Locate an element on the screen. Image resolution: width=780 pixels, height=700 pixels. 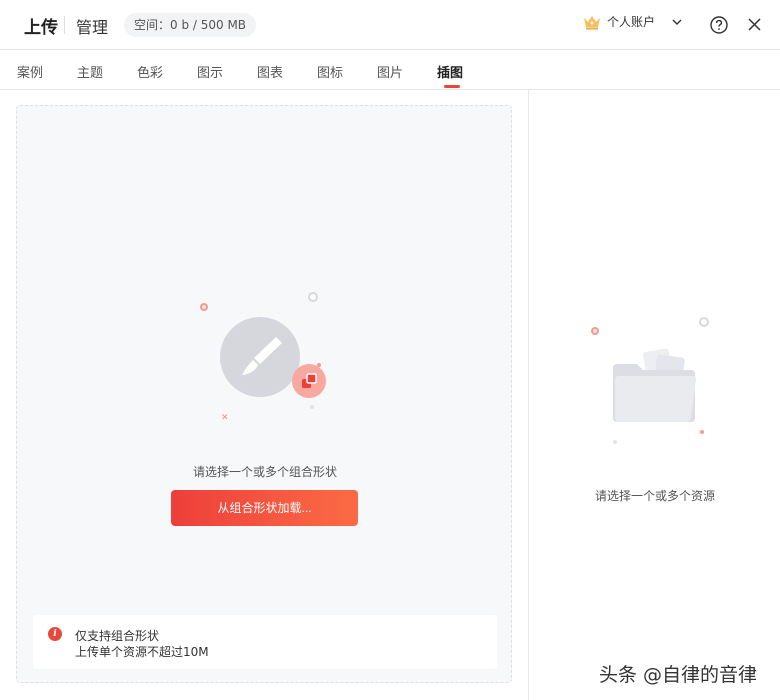
mode-divider is located at coordinates (64, 25).